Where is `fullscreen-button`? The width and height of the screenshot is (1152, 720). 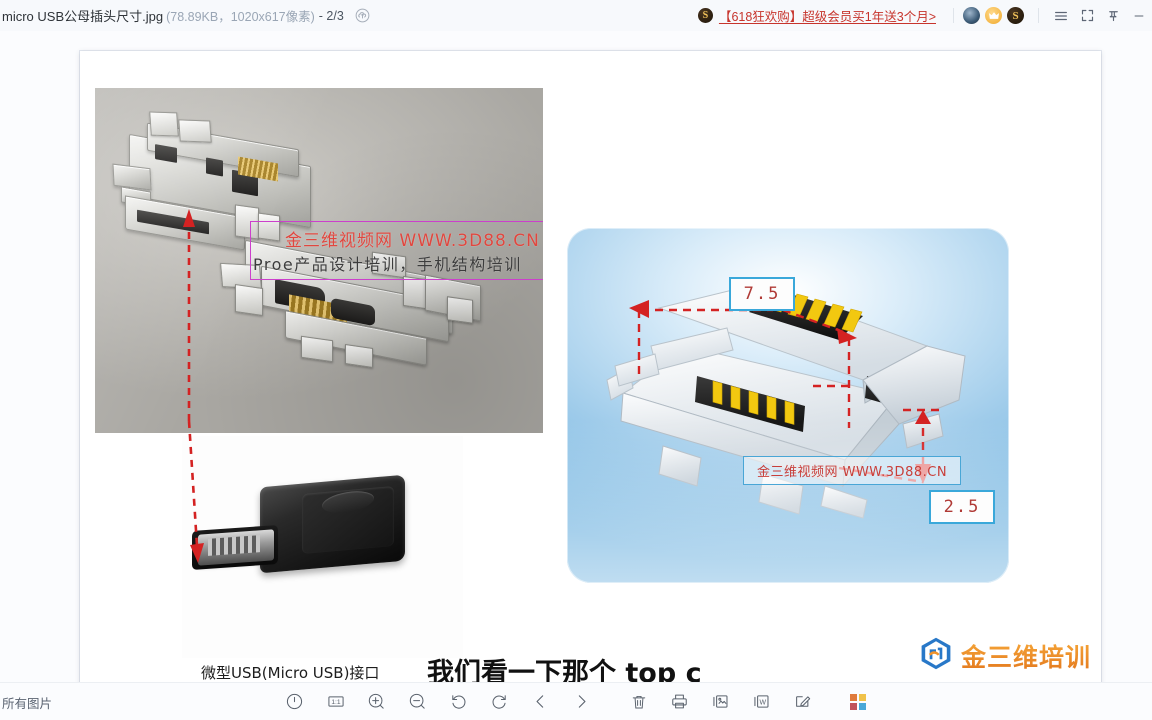 fullscreen-button is located at coordinates (1087, 16).